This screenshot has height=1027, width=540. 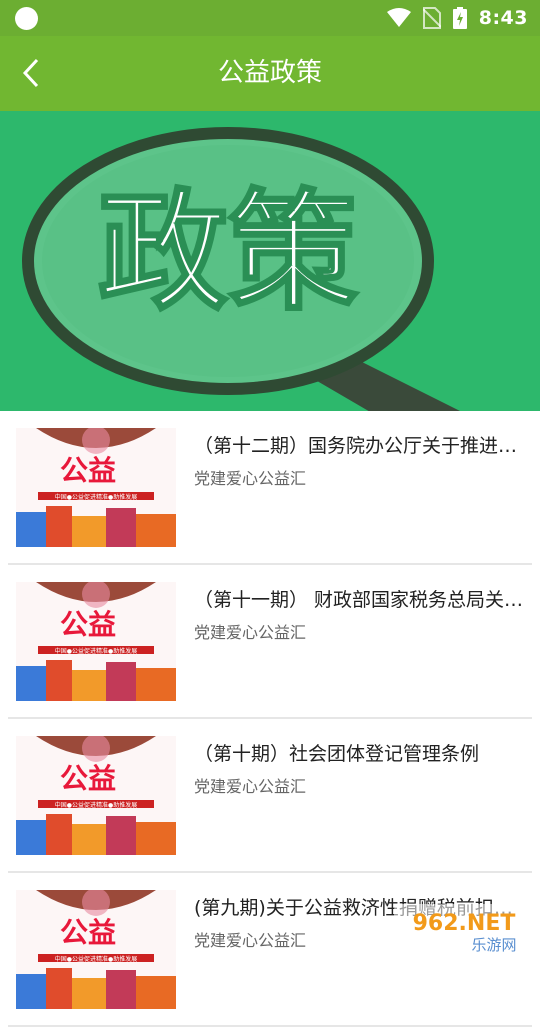 I want to click on item-title: （第十期）社会团体登记管理条例, so click(x=337, y=754).